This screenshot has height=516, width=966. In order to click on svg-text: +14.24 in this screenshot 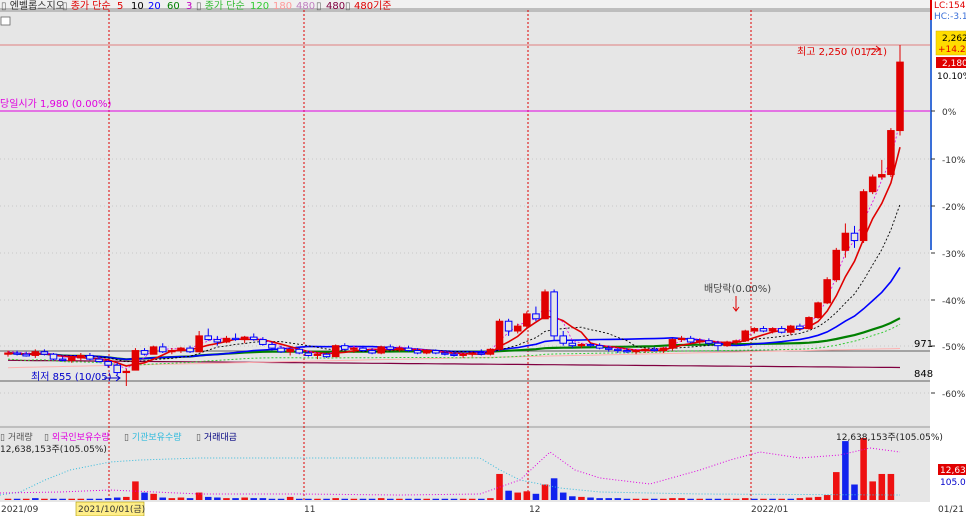, I will do `click(952, 50)`.